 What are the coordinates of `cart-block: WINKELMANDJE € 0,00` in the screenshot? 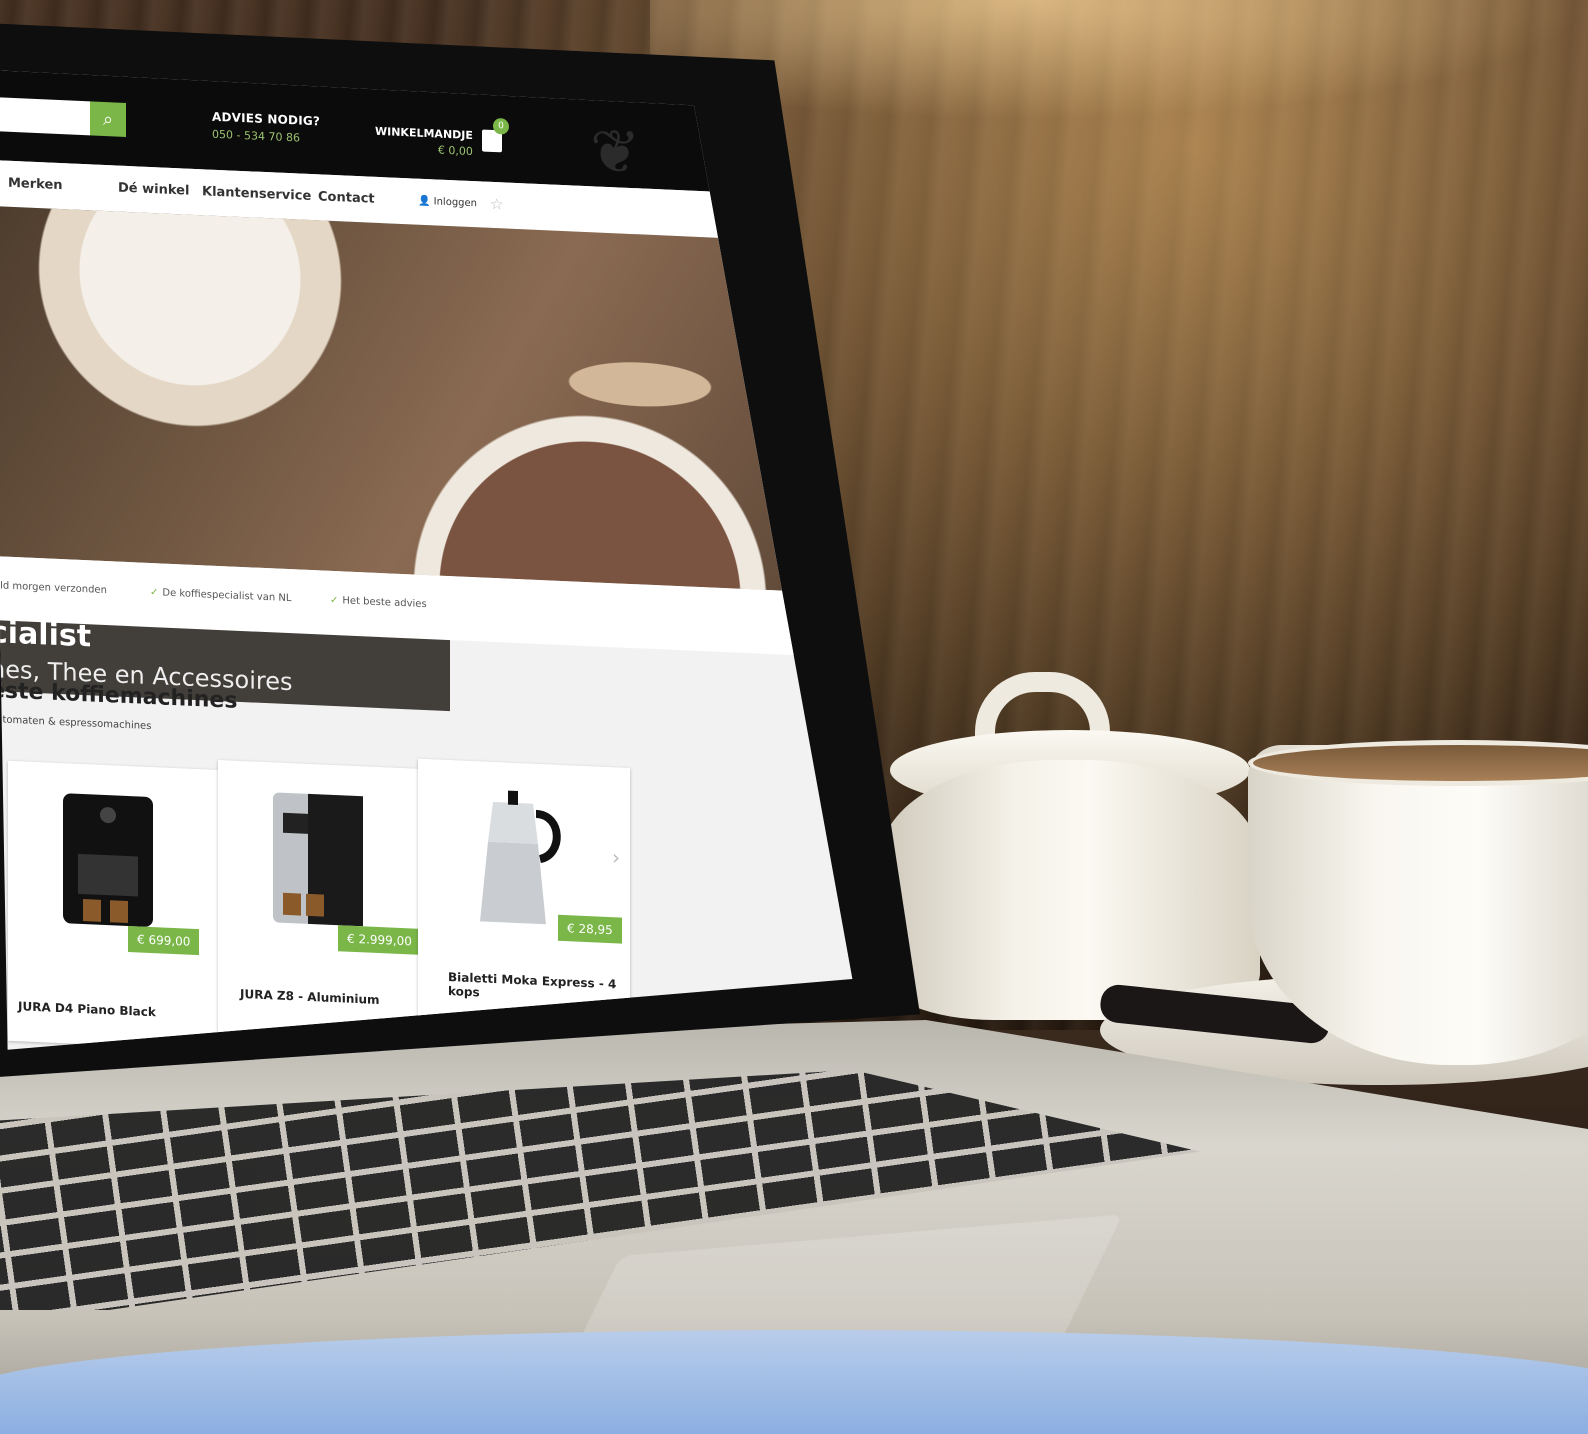 It's located at (424, 141).